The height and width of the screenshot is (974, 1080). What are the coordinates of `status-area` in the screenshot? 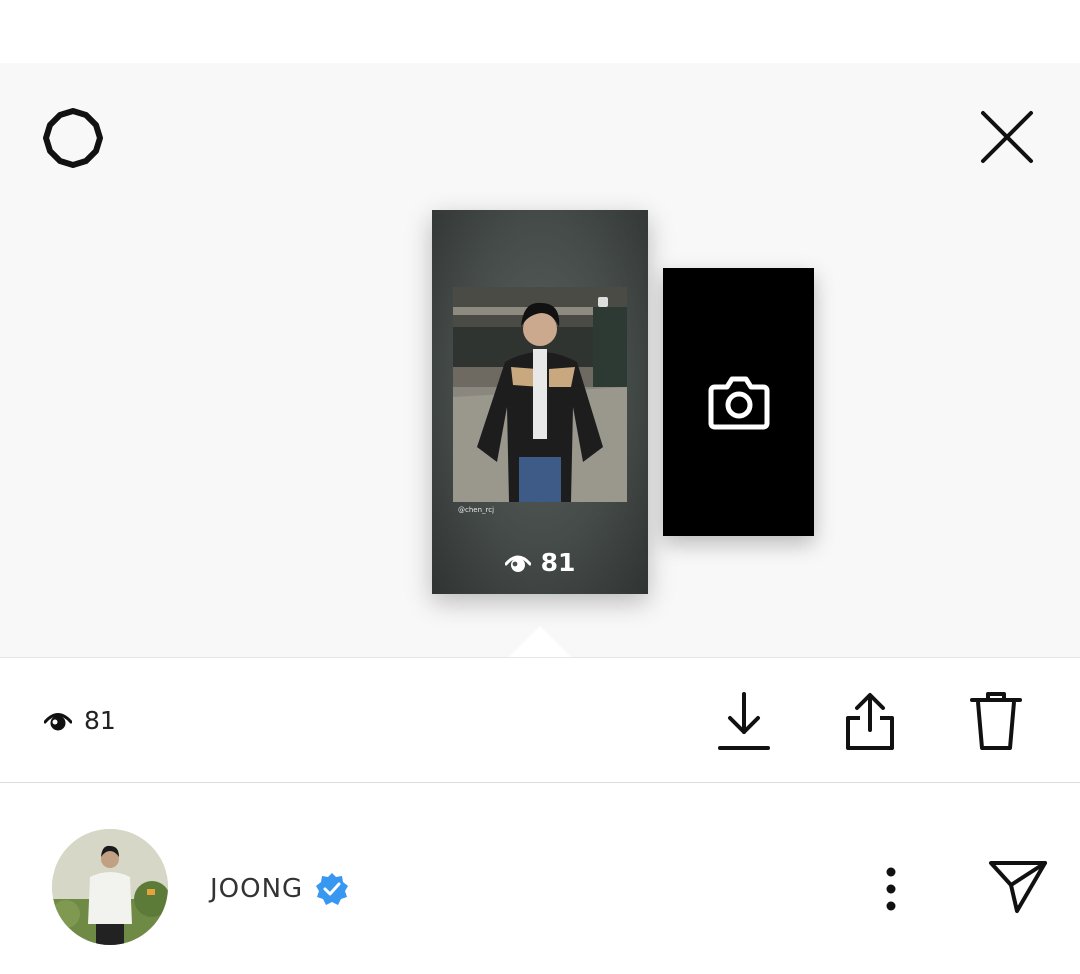 It's located at (540, 31).